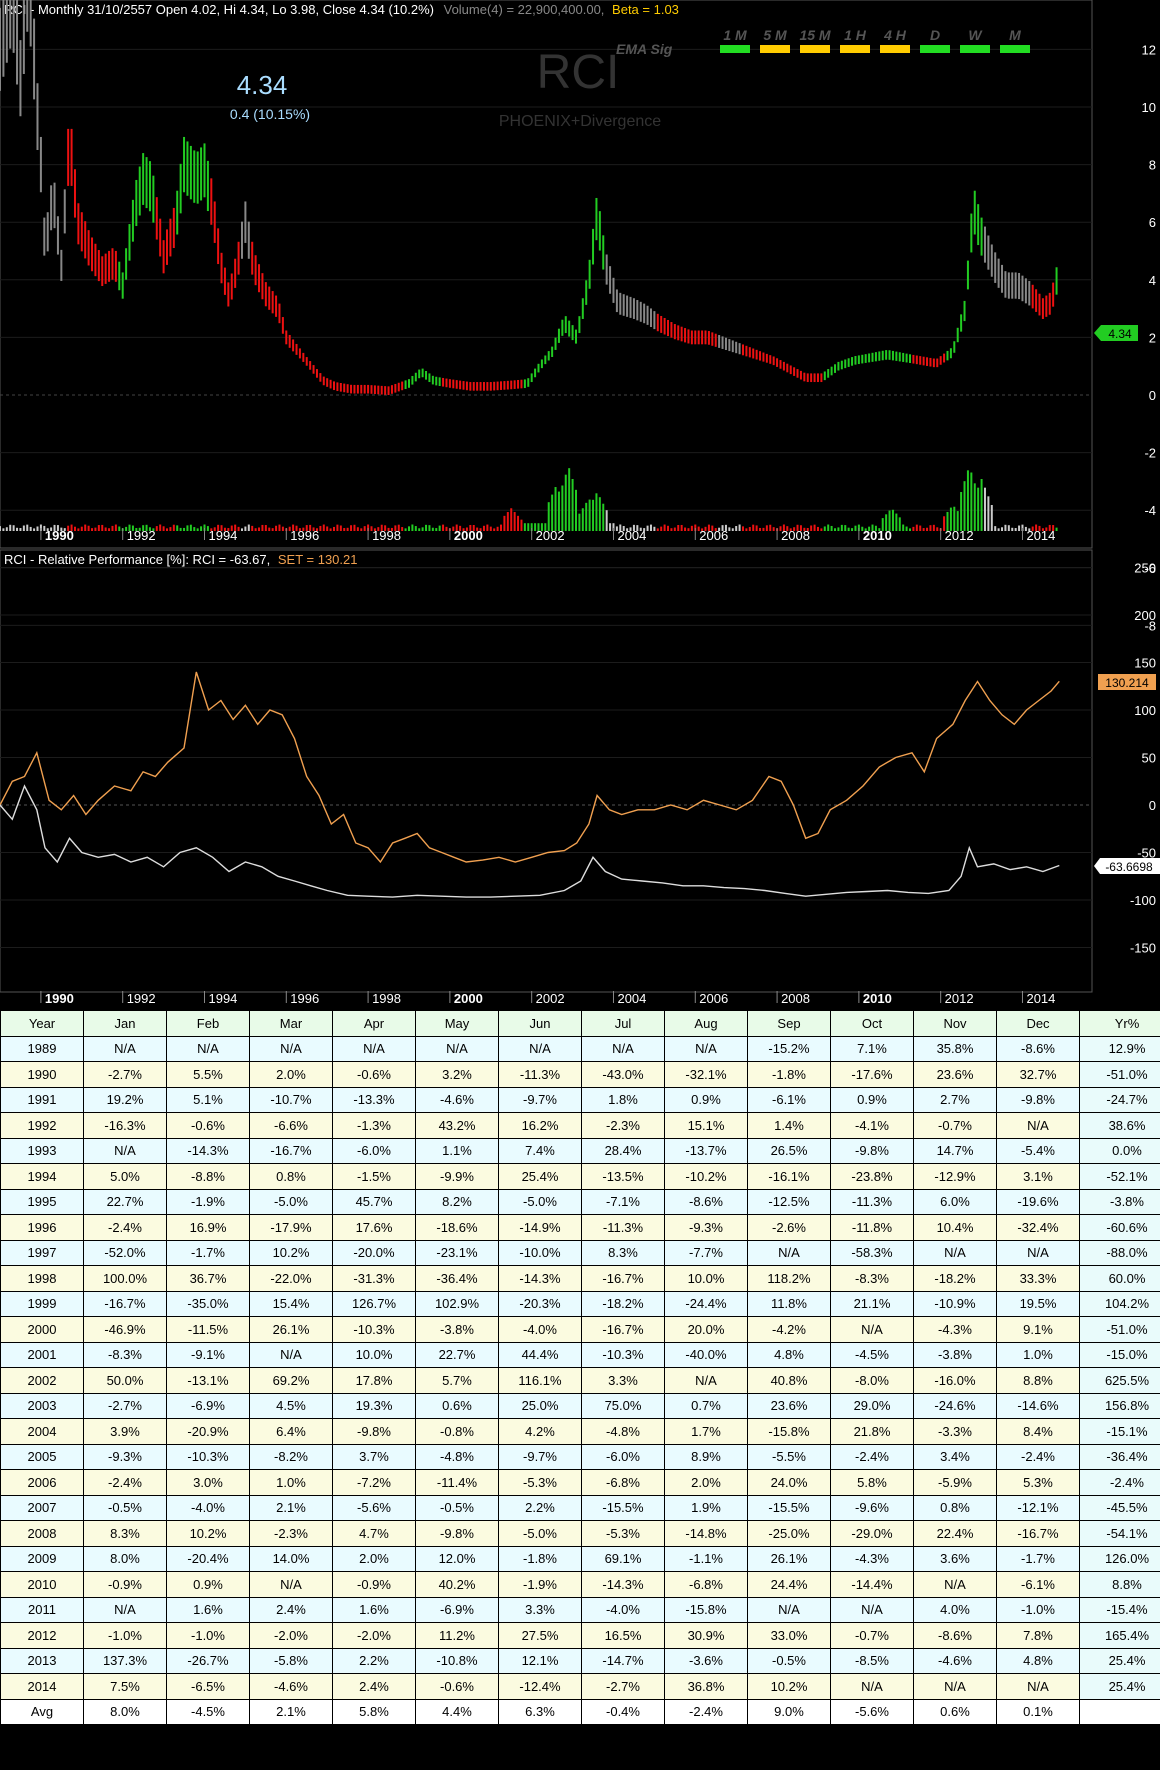  I want to click on table-cell: 4.5%, so click(291, 1405).